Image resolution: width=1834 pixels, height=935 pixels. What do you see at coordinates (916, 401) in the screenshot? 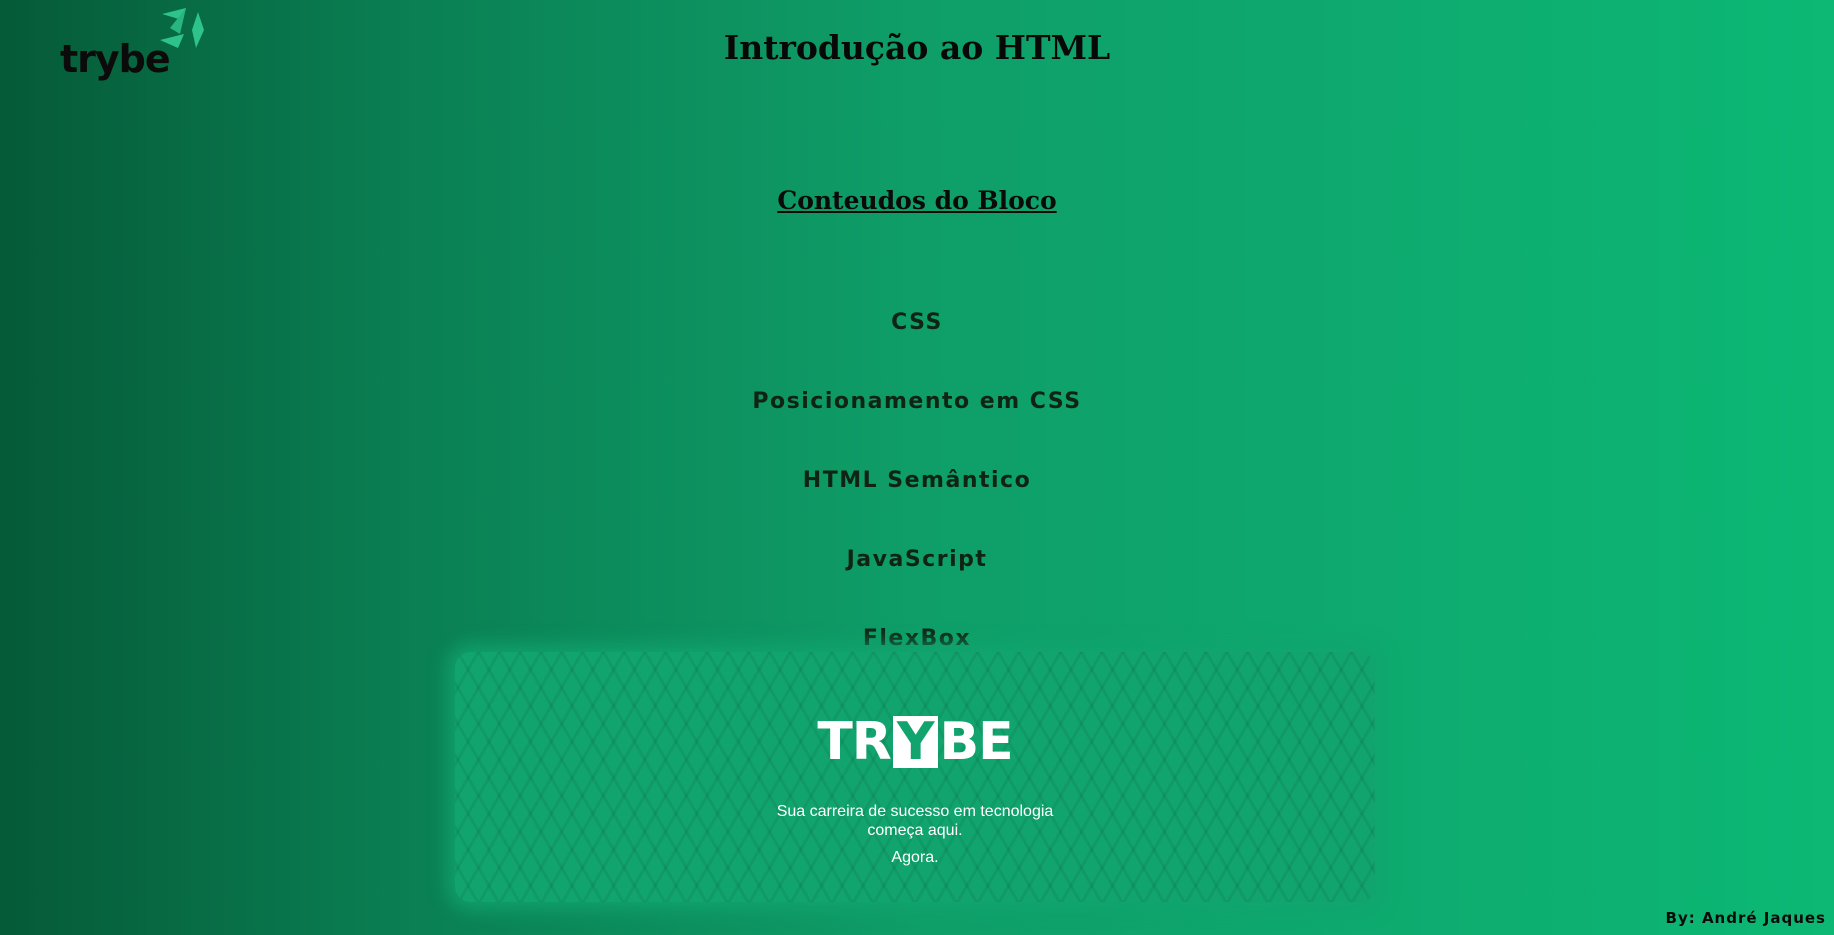
I see `topic-link-css-positioning: Posicionamento em CSS` at bounding box center [916, 401].